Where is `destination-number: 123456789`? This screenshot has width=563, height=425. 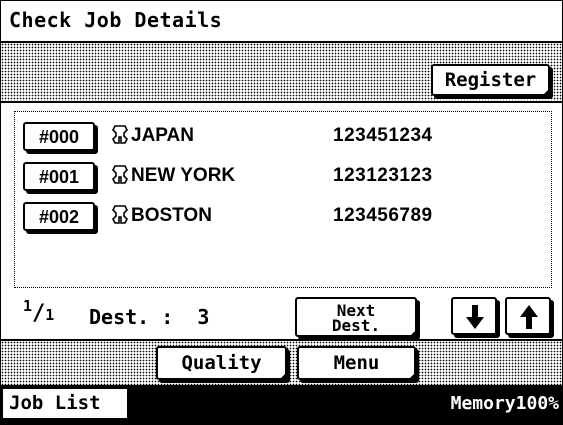 destination-number: 123456789 is located at coordinates (383, 215).